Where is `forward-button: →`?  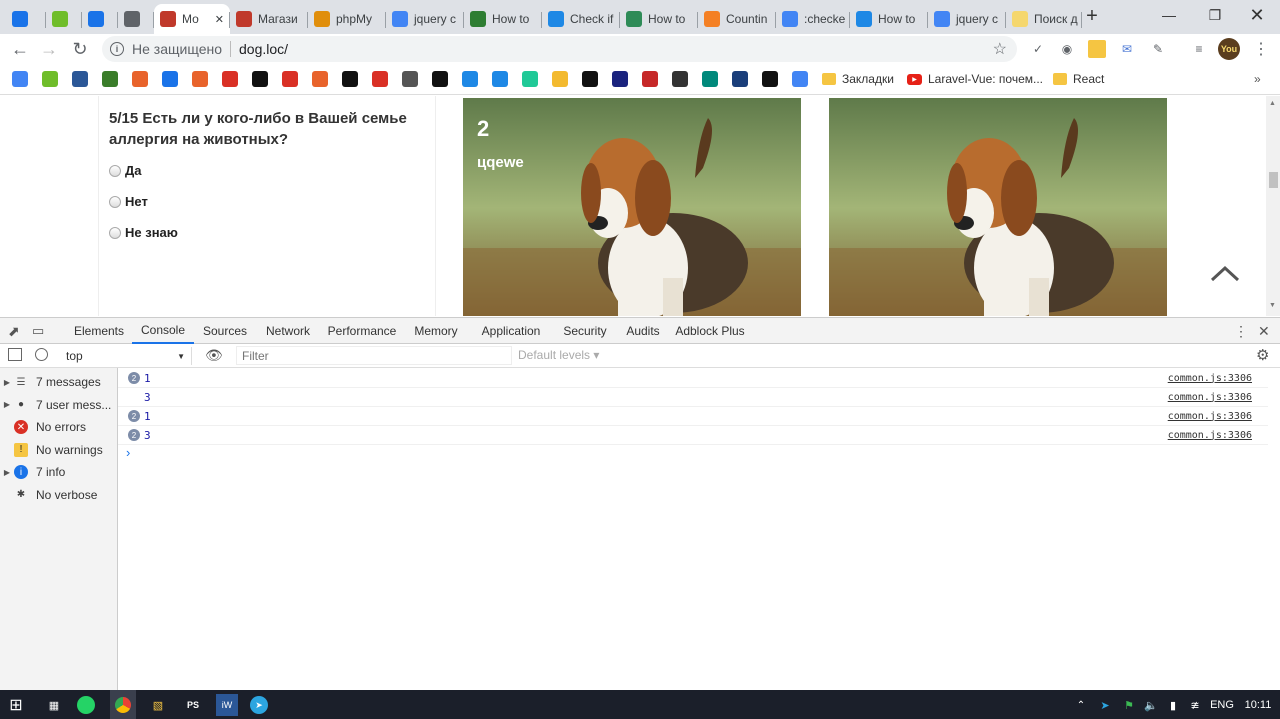 forward-button: → is located at coordinates (49, 49).